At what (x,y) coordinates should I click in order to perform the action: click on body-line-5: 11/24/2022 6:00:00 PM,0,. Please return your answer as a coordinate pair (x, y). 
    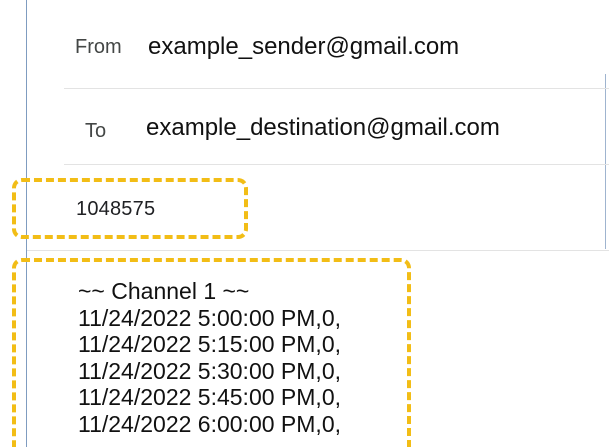
    Looking at the image, I should click on (209, 423).